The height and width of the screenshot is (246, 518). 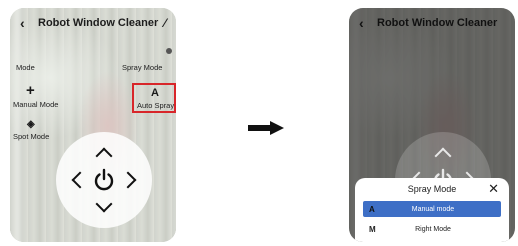 What do you see at coordinates (35, 104) in the screenshot?
I see `manual-mode-label: Manual Mode` at bounding box center [35, 104].